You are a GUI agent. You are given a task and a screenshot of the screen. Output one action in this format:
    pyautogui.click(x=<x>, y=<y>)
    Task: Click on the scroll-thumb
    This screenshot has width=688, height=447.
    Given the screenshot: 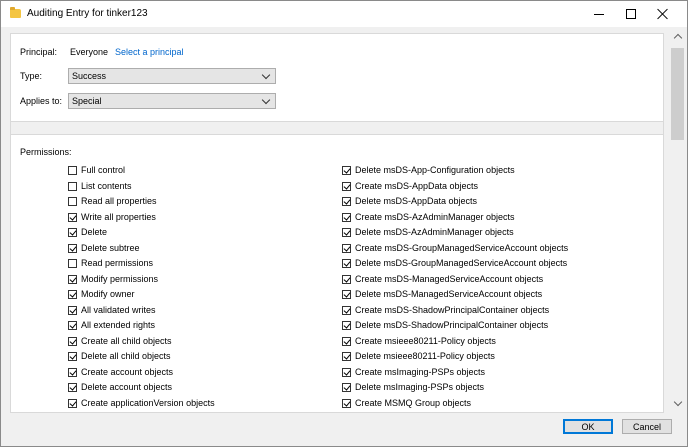 What is the action you would take?
    pyautogui.click(x=677, y=94)
    